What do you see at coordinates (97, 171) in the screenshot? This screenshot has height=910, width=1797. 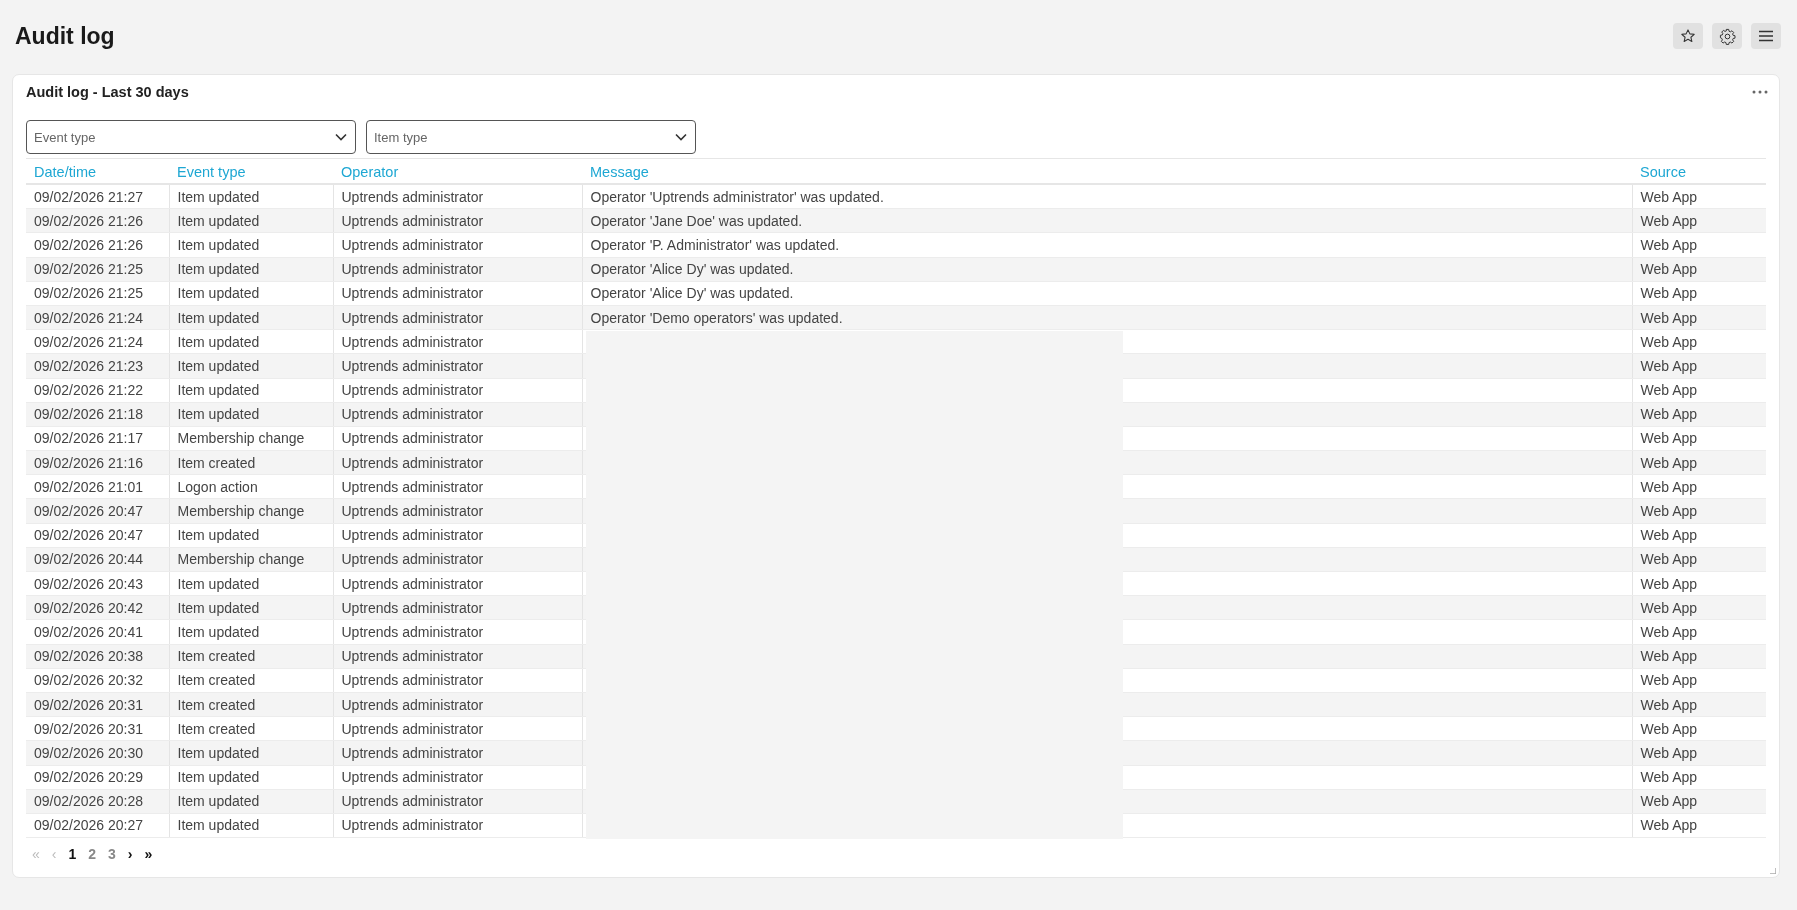 I see `column-header: Date/time` at bounding box center [97, 171].